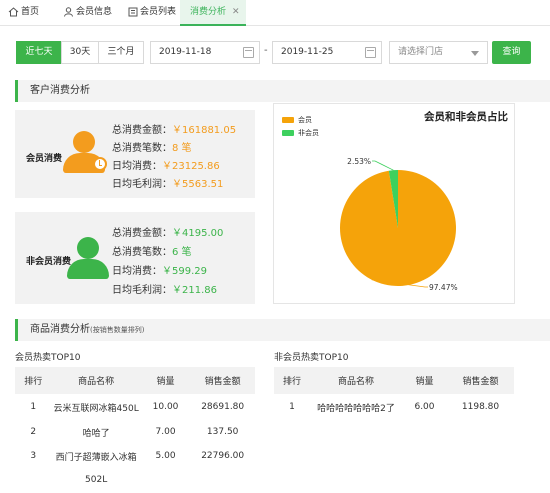  What do you see at coordinates (39, 52) in the screenshot?
I see `range-7days-button: 近七天` at bounding box center [39, 52].